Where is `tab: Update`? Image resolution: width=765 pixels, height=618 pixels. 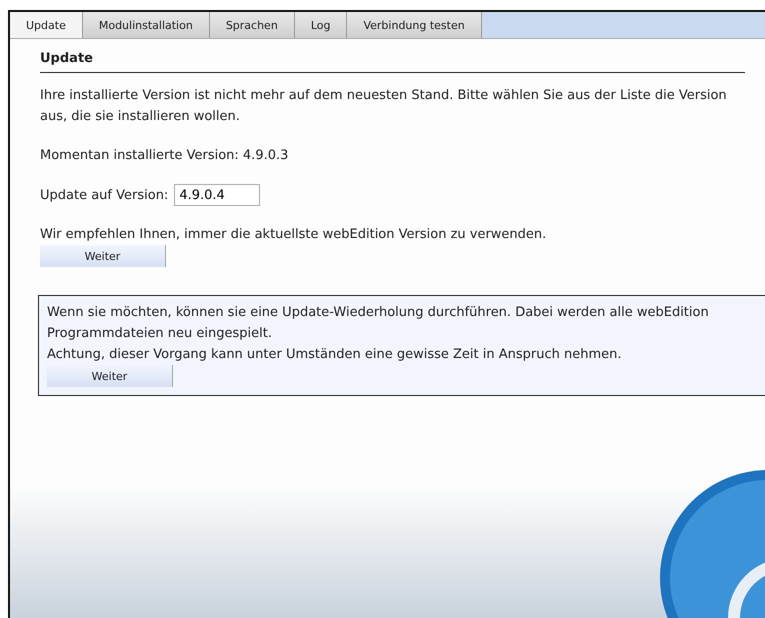
tab: Update is located at coordinates (46, 25).